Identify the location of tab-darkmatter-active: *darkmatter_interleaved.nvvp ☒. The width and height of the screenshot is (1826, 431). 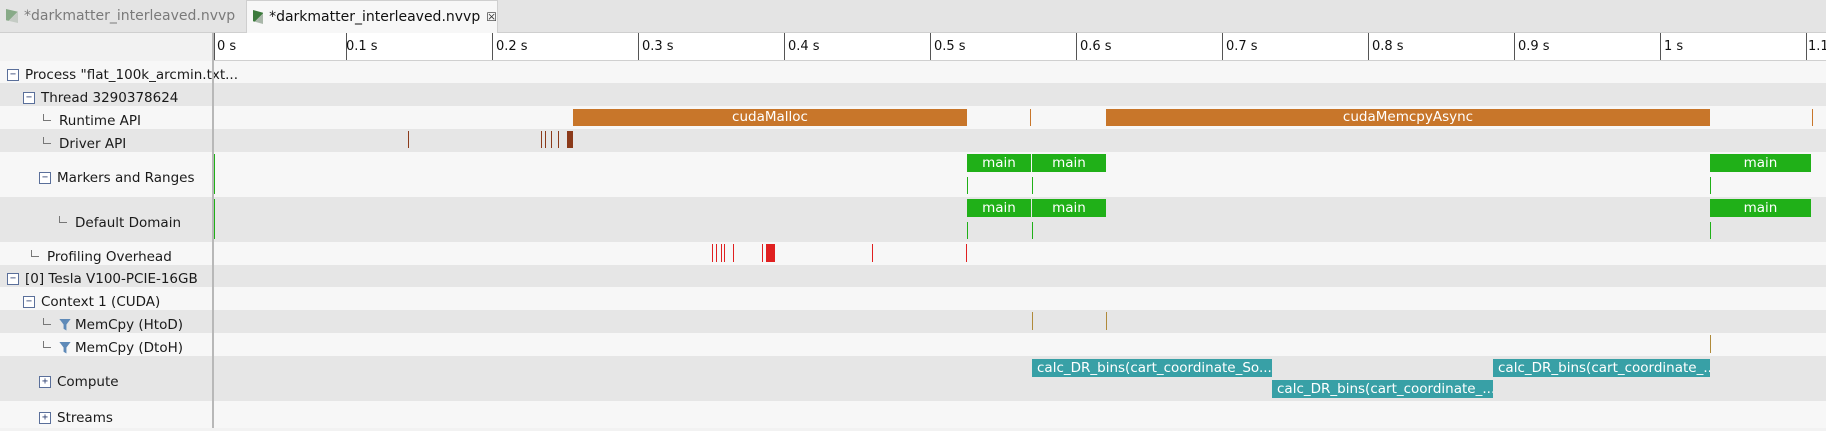
(372, 16).